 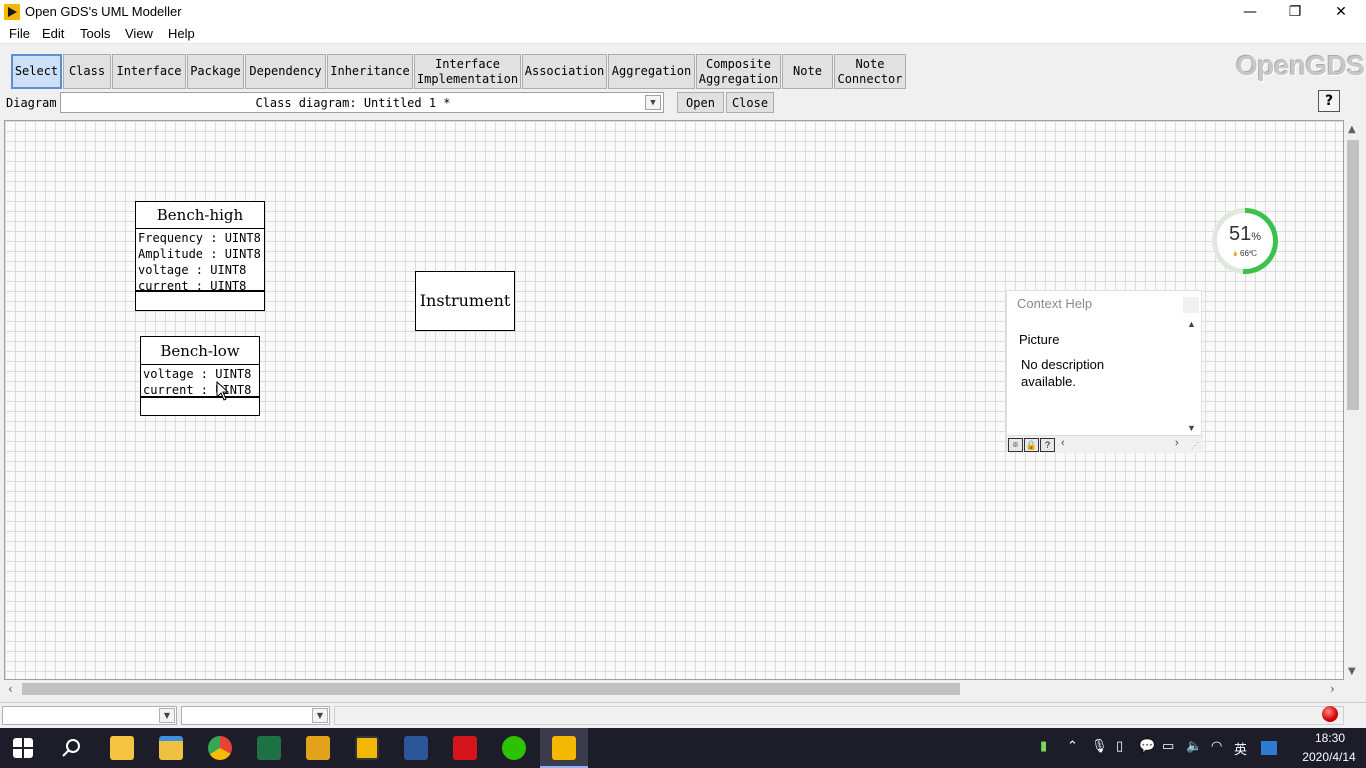 I want to click on minimize-button: —, so click(x=1250, y=12).